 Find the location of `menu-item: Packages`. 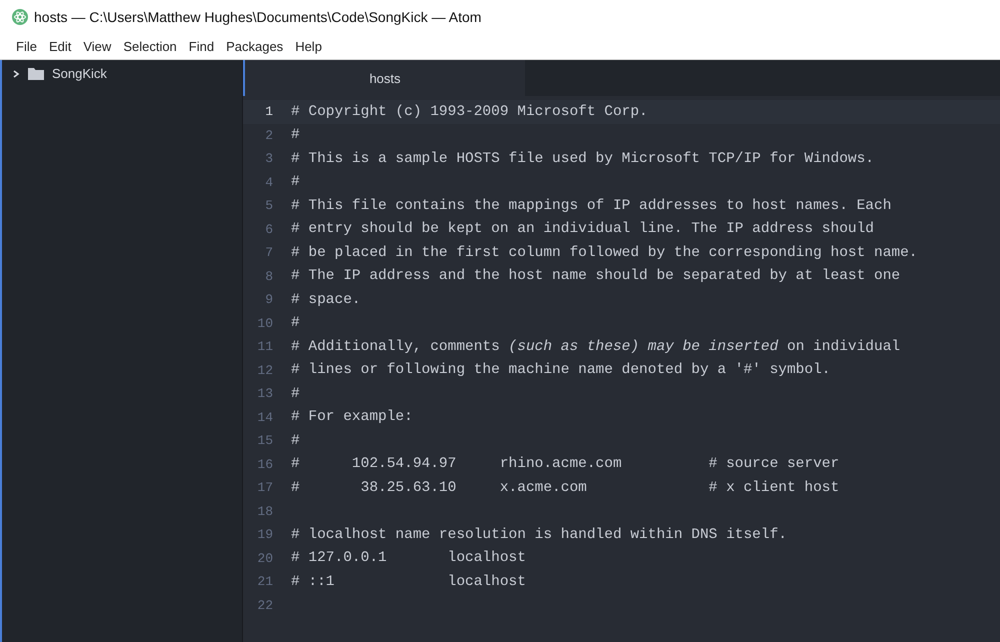

menu-item: Packages is located at coordinates (255, 46).